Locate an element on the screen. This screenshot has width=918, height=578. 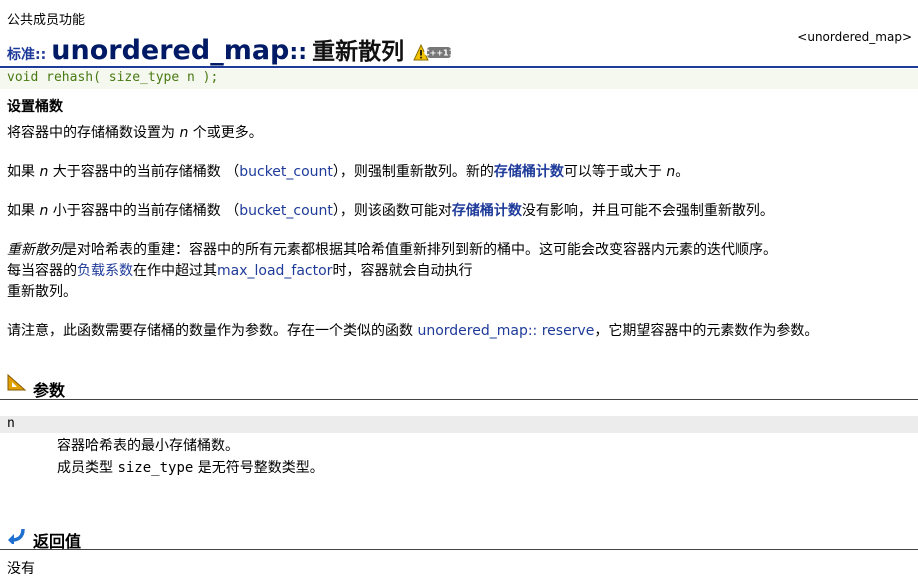
svg-text: C++11 is located at coordinates (438, 52).